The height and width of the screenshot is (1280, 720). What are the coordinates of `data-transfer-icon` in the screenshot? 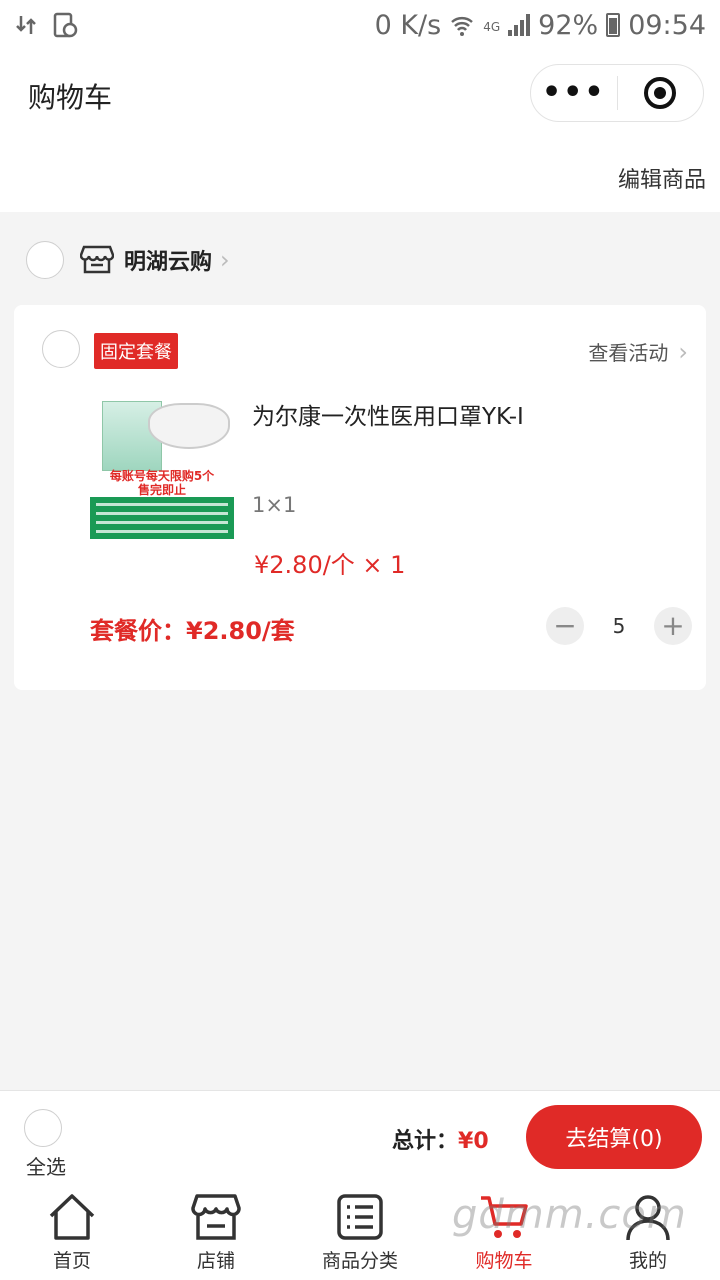 It's located at (27, 25).